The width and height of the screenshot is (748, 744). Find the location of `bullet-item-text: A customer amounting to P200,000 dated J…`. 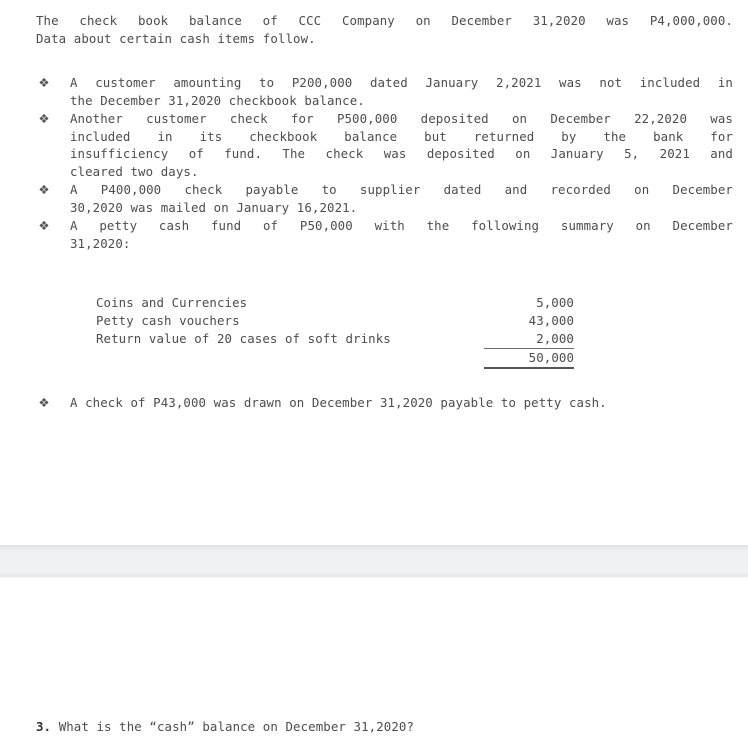

bullet-item-text: A customer amounting to P200,000 dated J… is located at coordinates (401, 91).